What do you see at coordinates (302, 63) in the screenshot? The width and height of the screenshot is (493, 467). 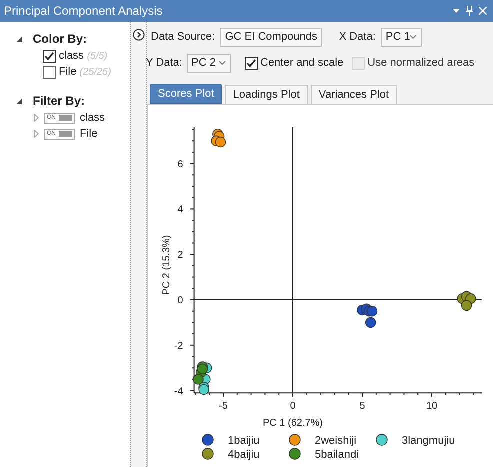 I see `option-label: Center and scale` at bounding box center [302, 63].